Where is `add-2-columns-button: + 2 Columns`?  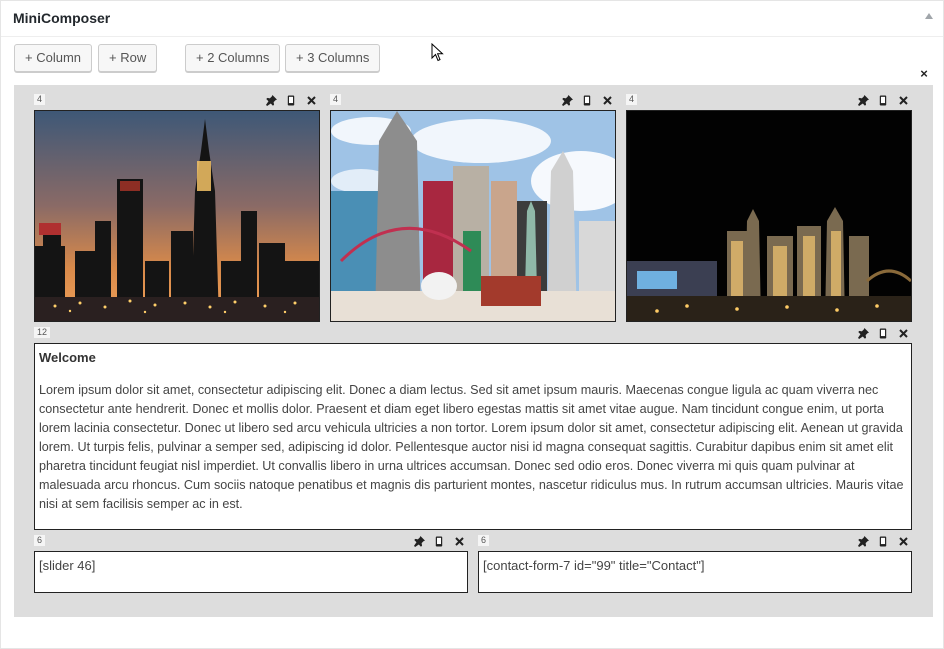 add-2-columns-button: + 2 Columns is located at coordinates (233, 58).